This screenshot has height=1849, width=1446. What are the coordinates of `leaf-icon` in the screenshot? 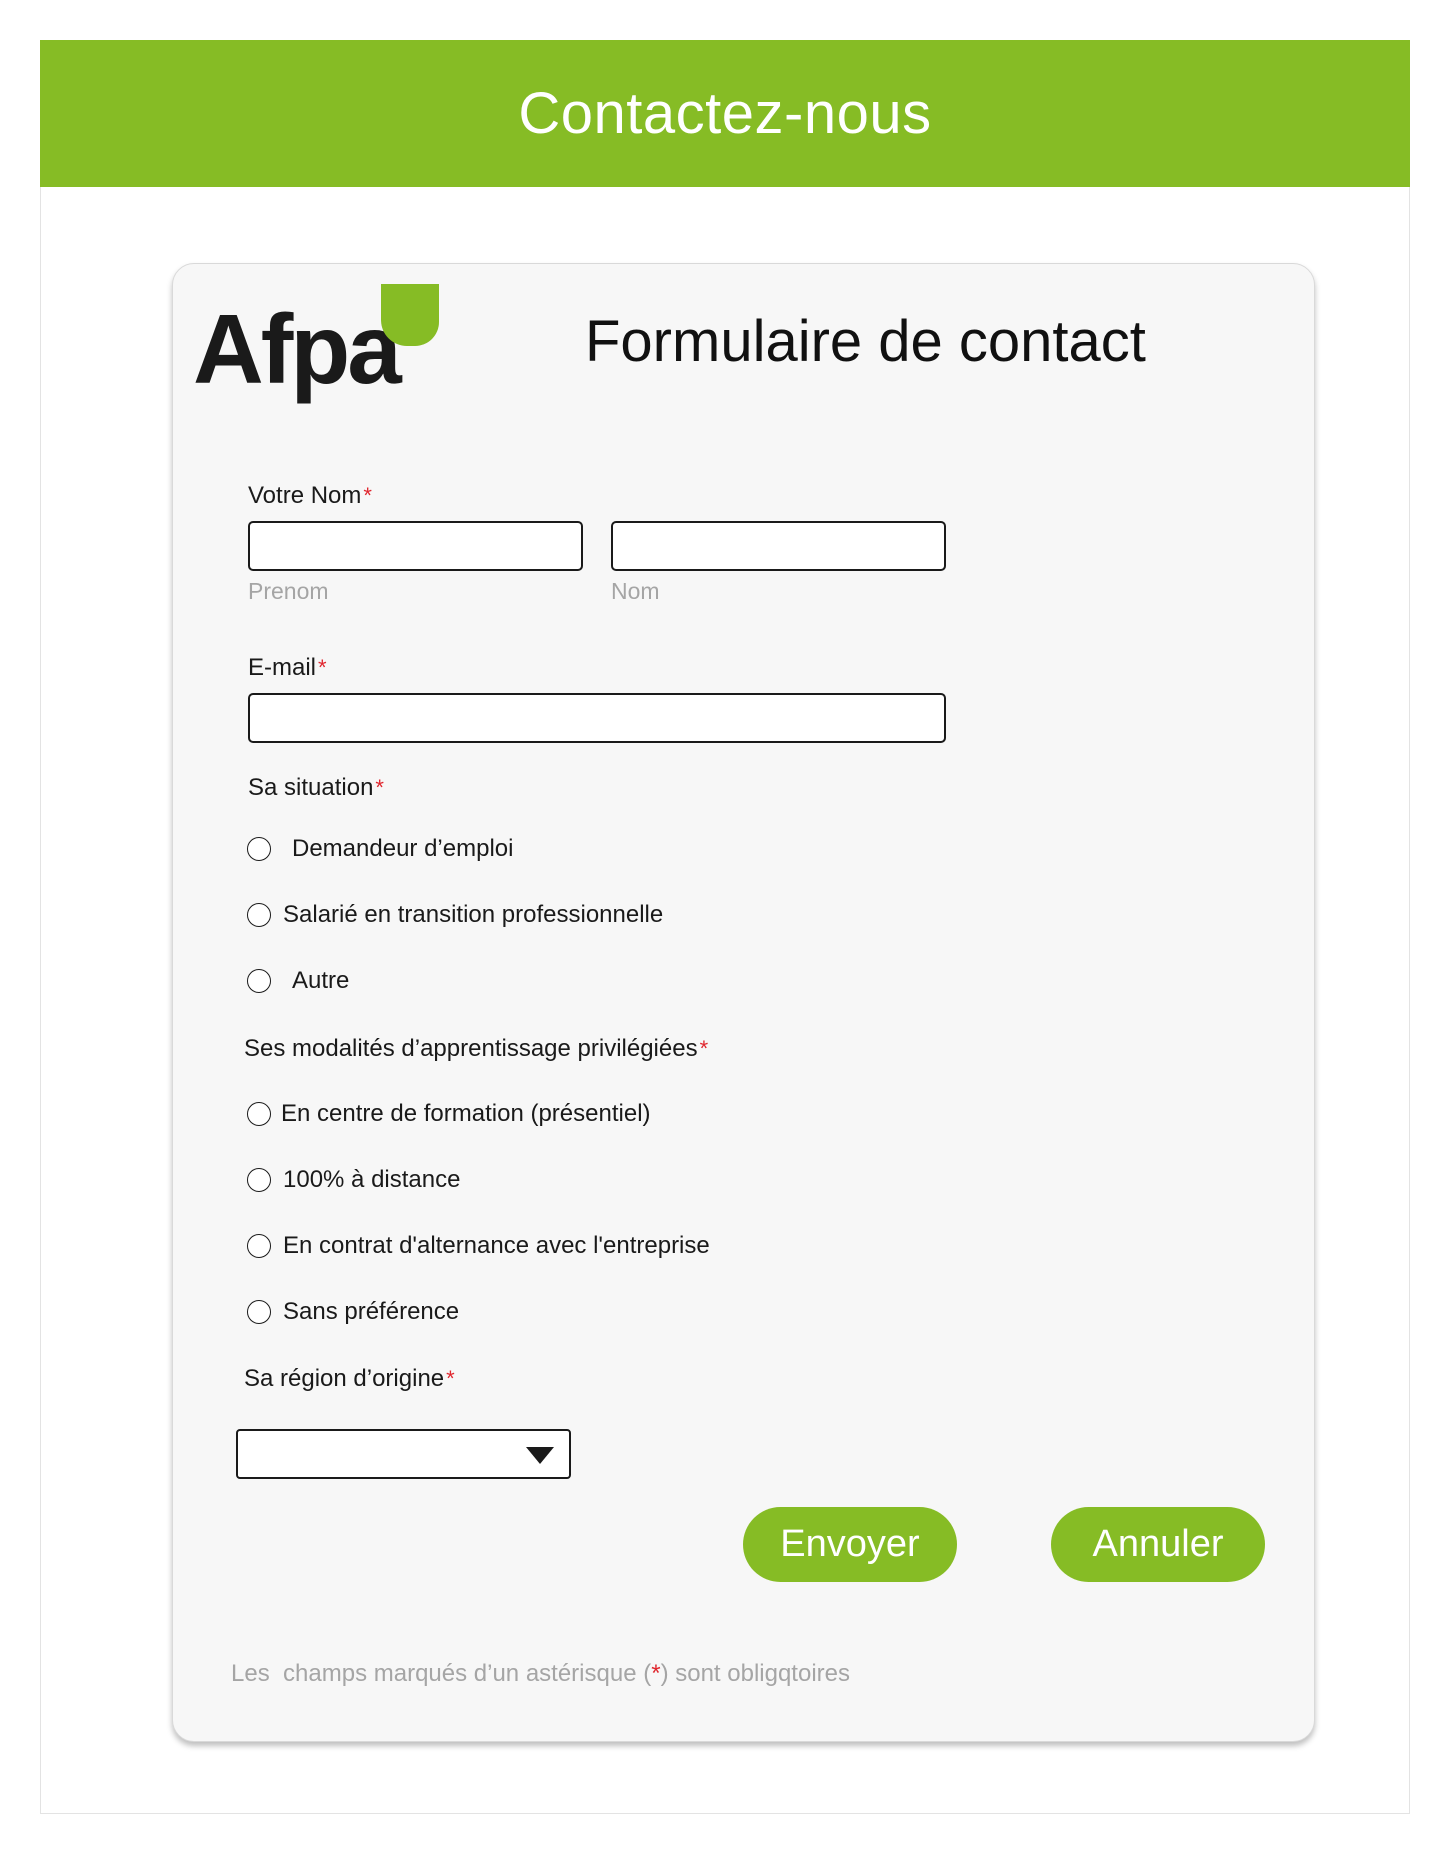 It's located at (410, 315).